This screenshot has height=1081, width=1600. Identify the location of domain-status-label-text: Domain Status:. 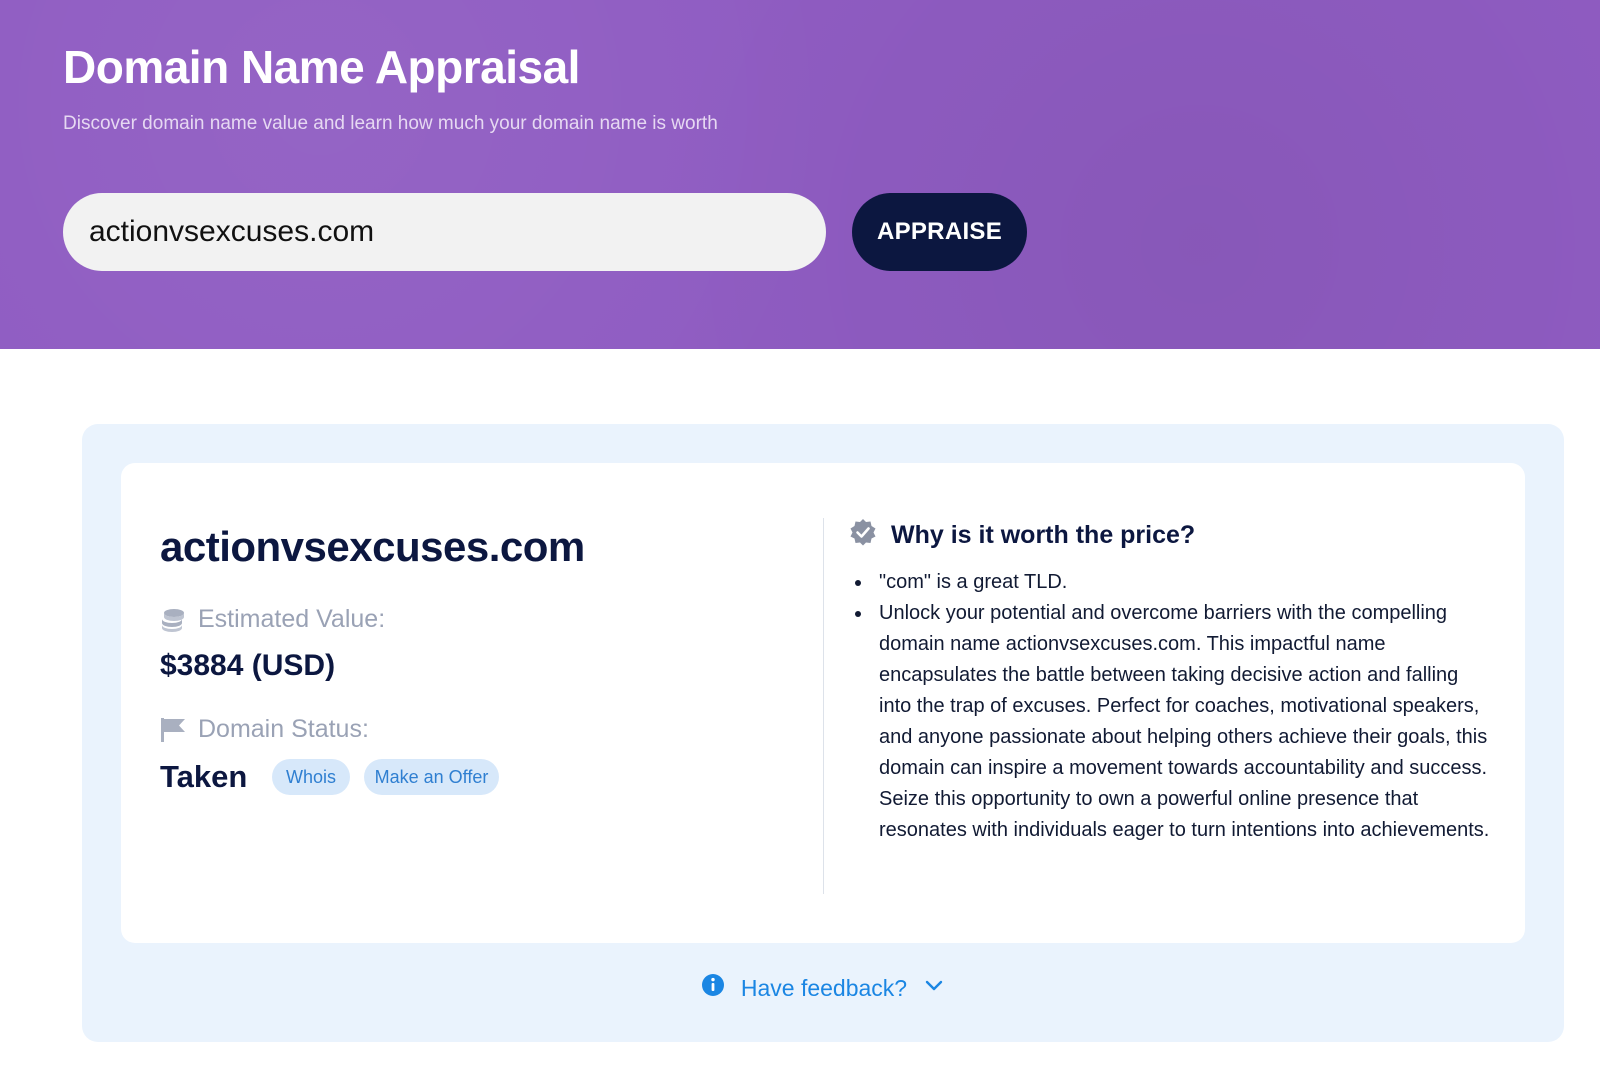
(283, 729).